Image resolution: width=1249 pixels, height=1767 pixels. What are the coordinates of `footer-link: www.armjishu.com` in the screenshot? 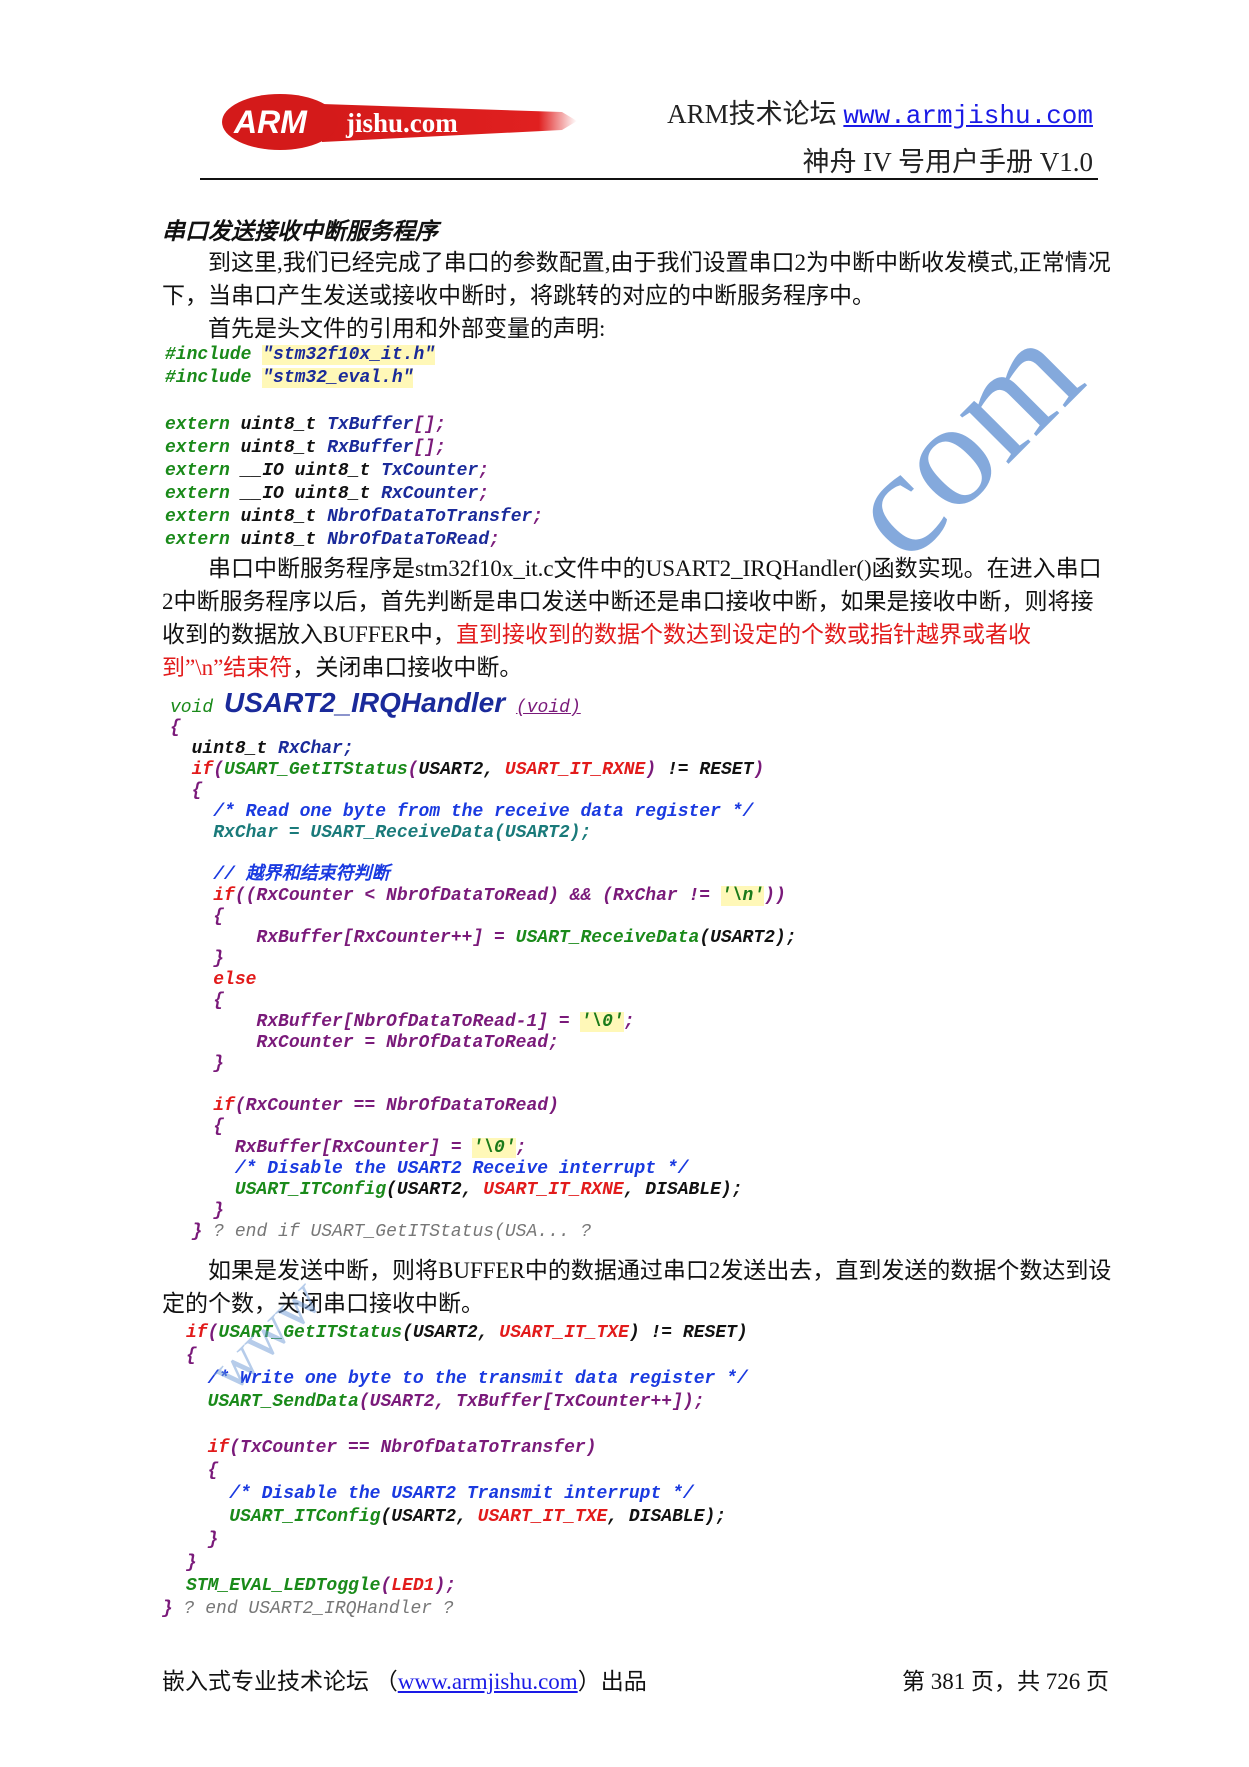 It's located at (488, 1681).